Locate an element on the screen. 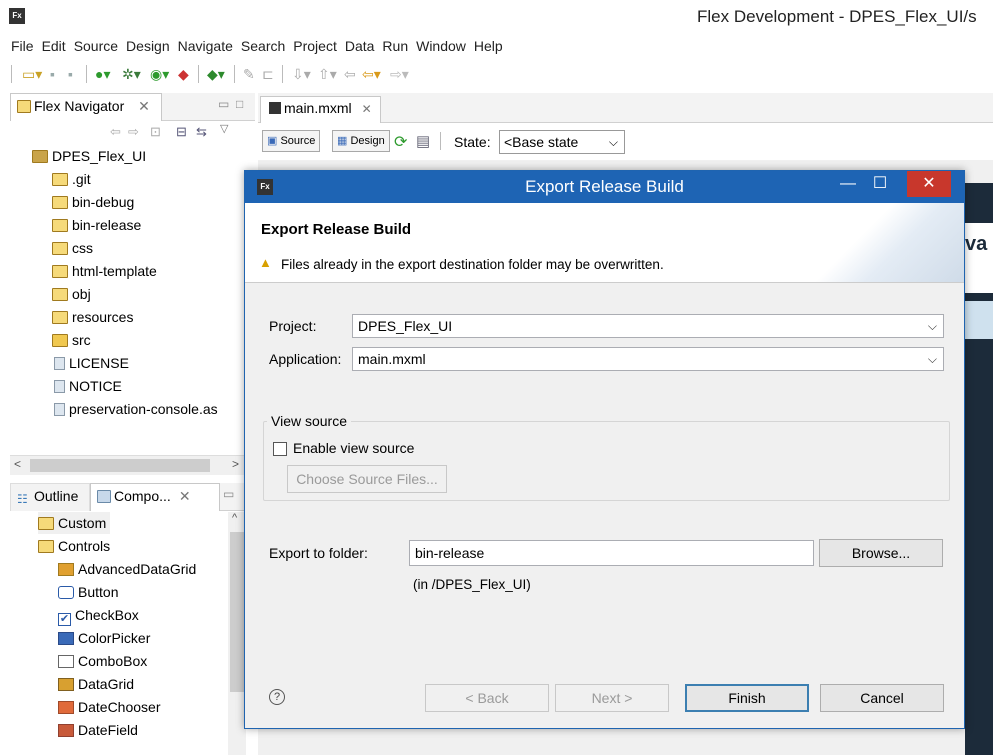 The height and width of the screenshot is (755, 993). save-icon: ▪ is located at coordinates (52, 74).